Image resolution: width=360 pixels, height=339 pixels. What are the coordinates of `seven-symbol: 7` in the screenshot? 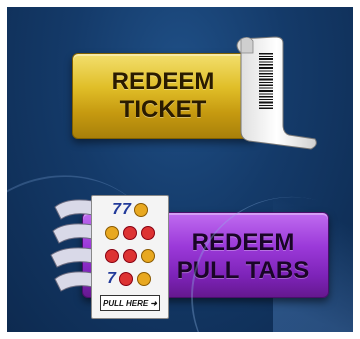 It's located at (112, 278).